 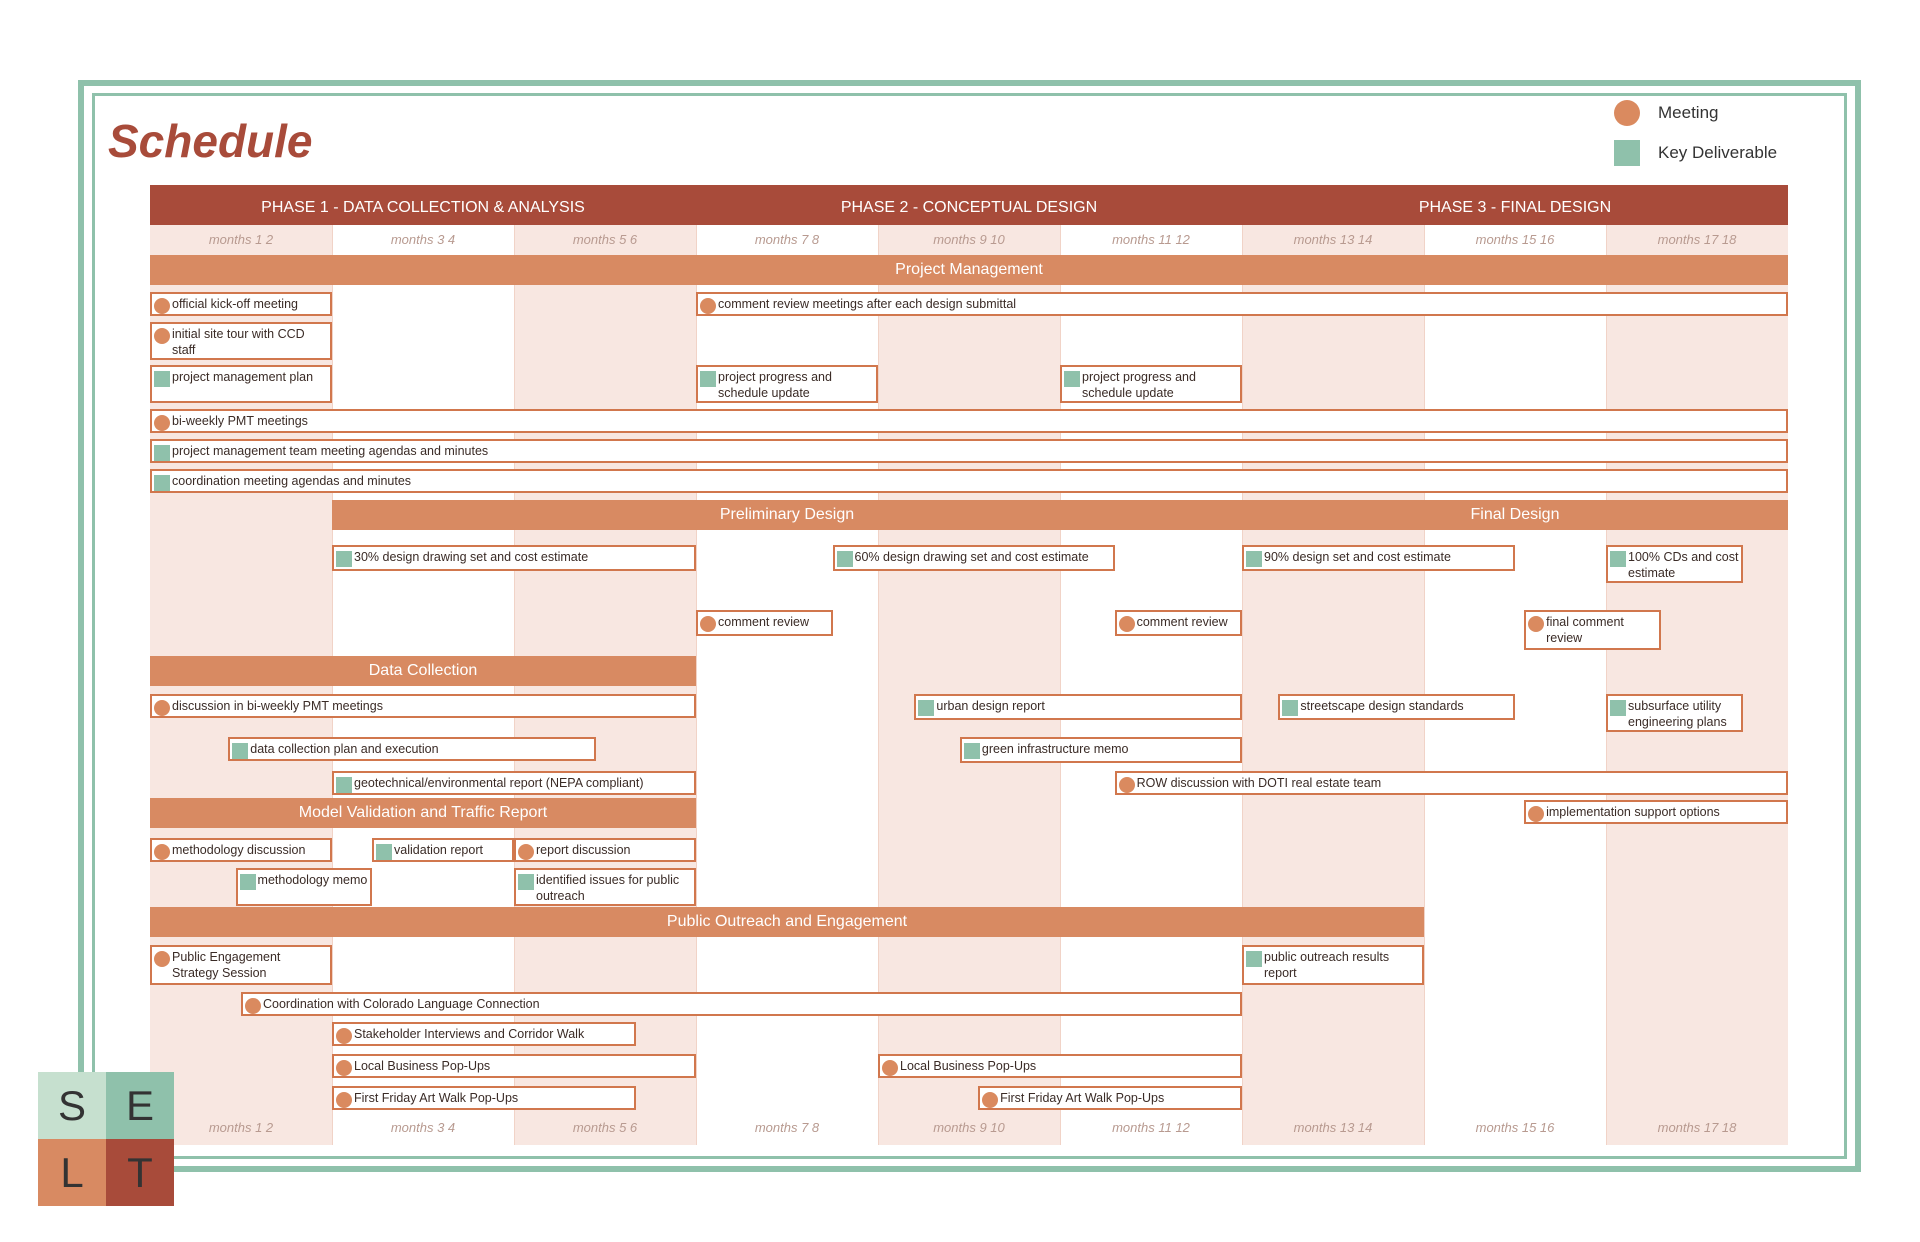 I want to click on meeting-item: Public Engagement Strategy Session, so click(x=241, y=965).